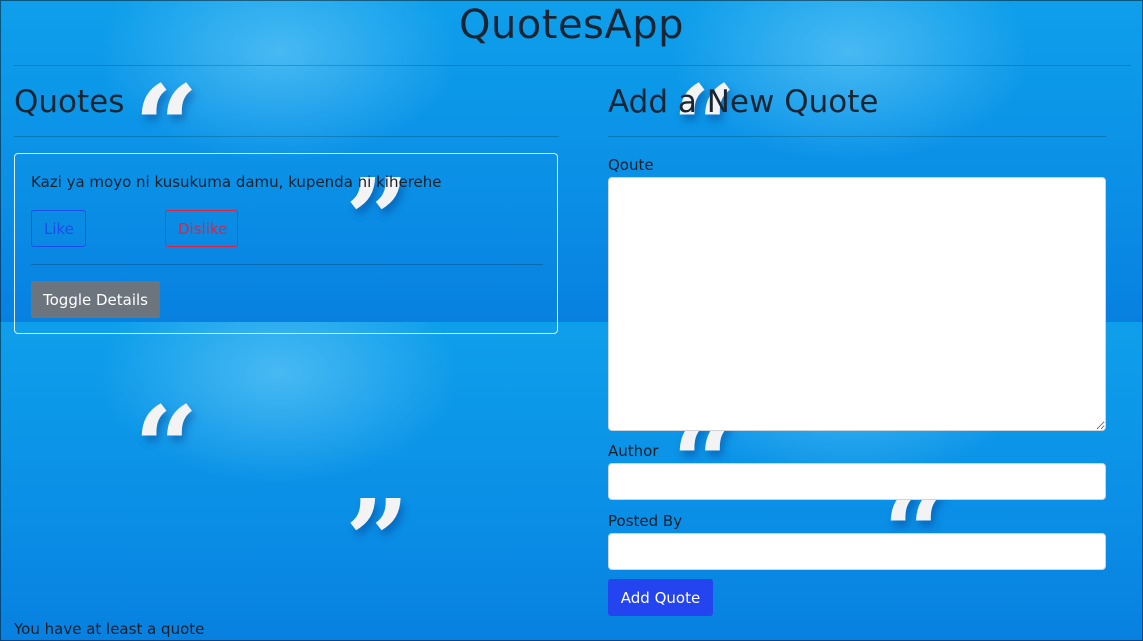 The height and width of the screenshot is (641, 1143). I want to click on like-button: Like, so click(58, 228).